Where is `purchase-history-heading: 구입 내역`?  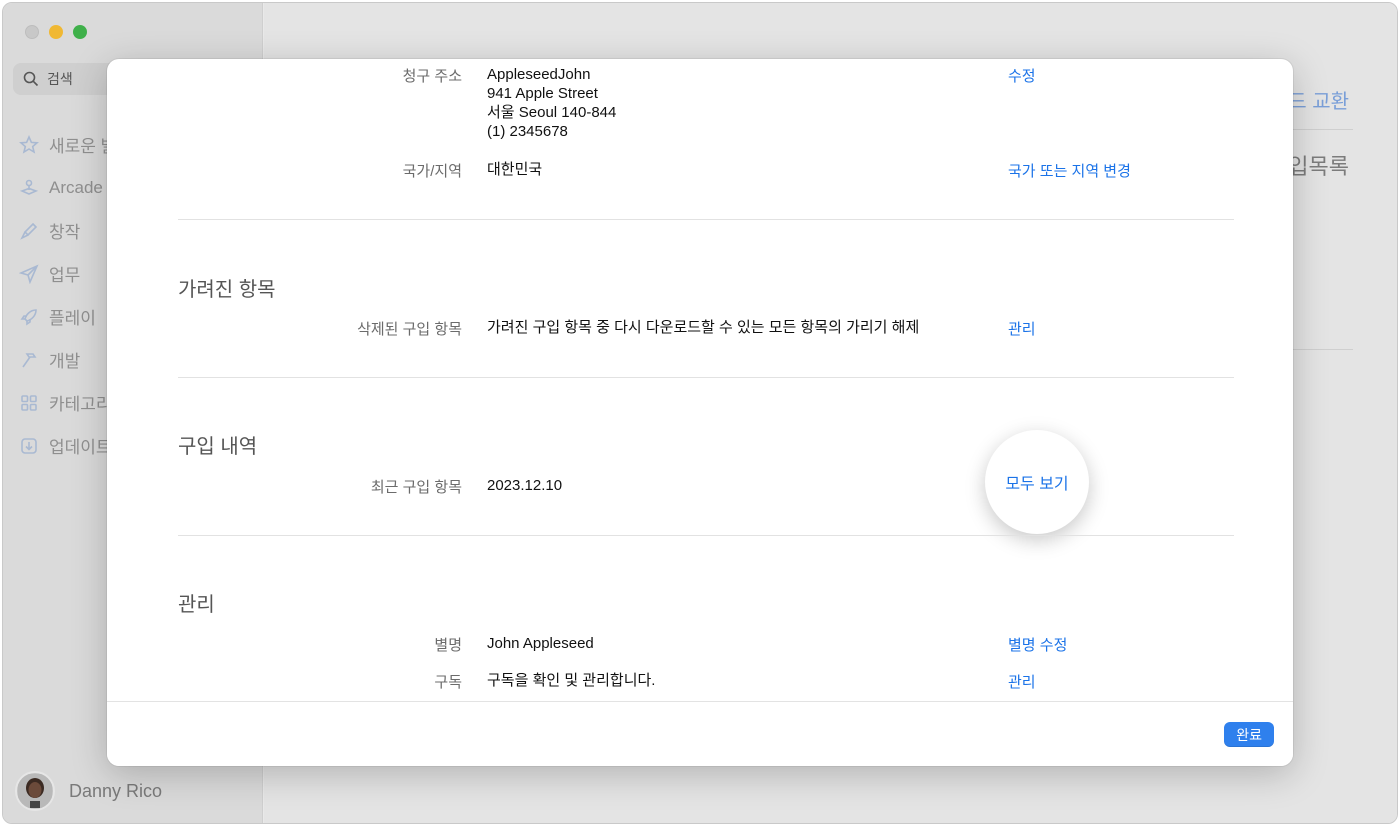
purchase-history-heading: 구입 내역 is located at coordinates (218, 447).